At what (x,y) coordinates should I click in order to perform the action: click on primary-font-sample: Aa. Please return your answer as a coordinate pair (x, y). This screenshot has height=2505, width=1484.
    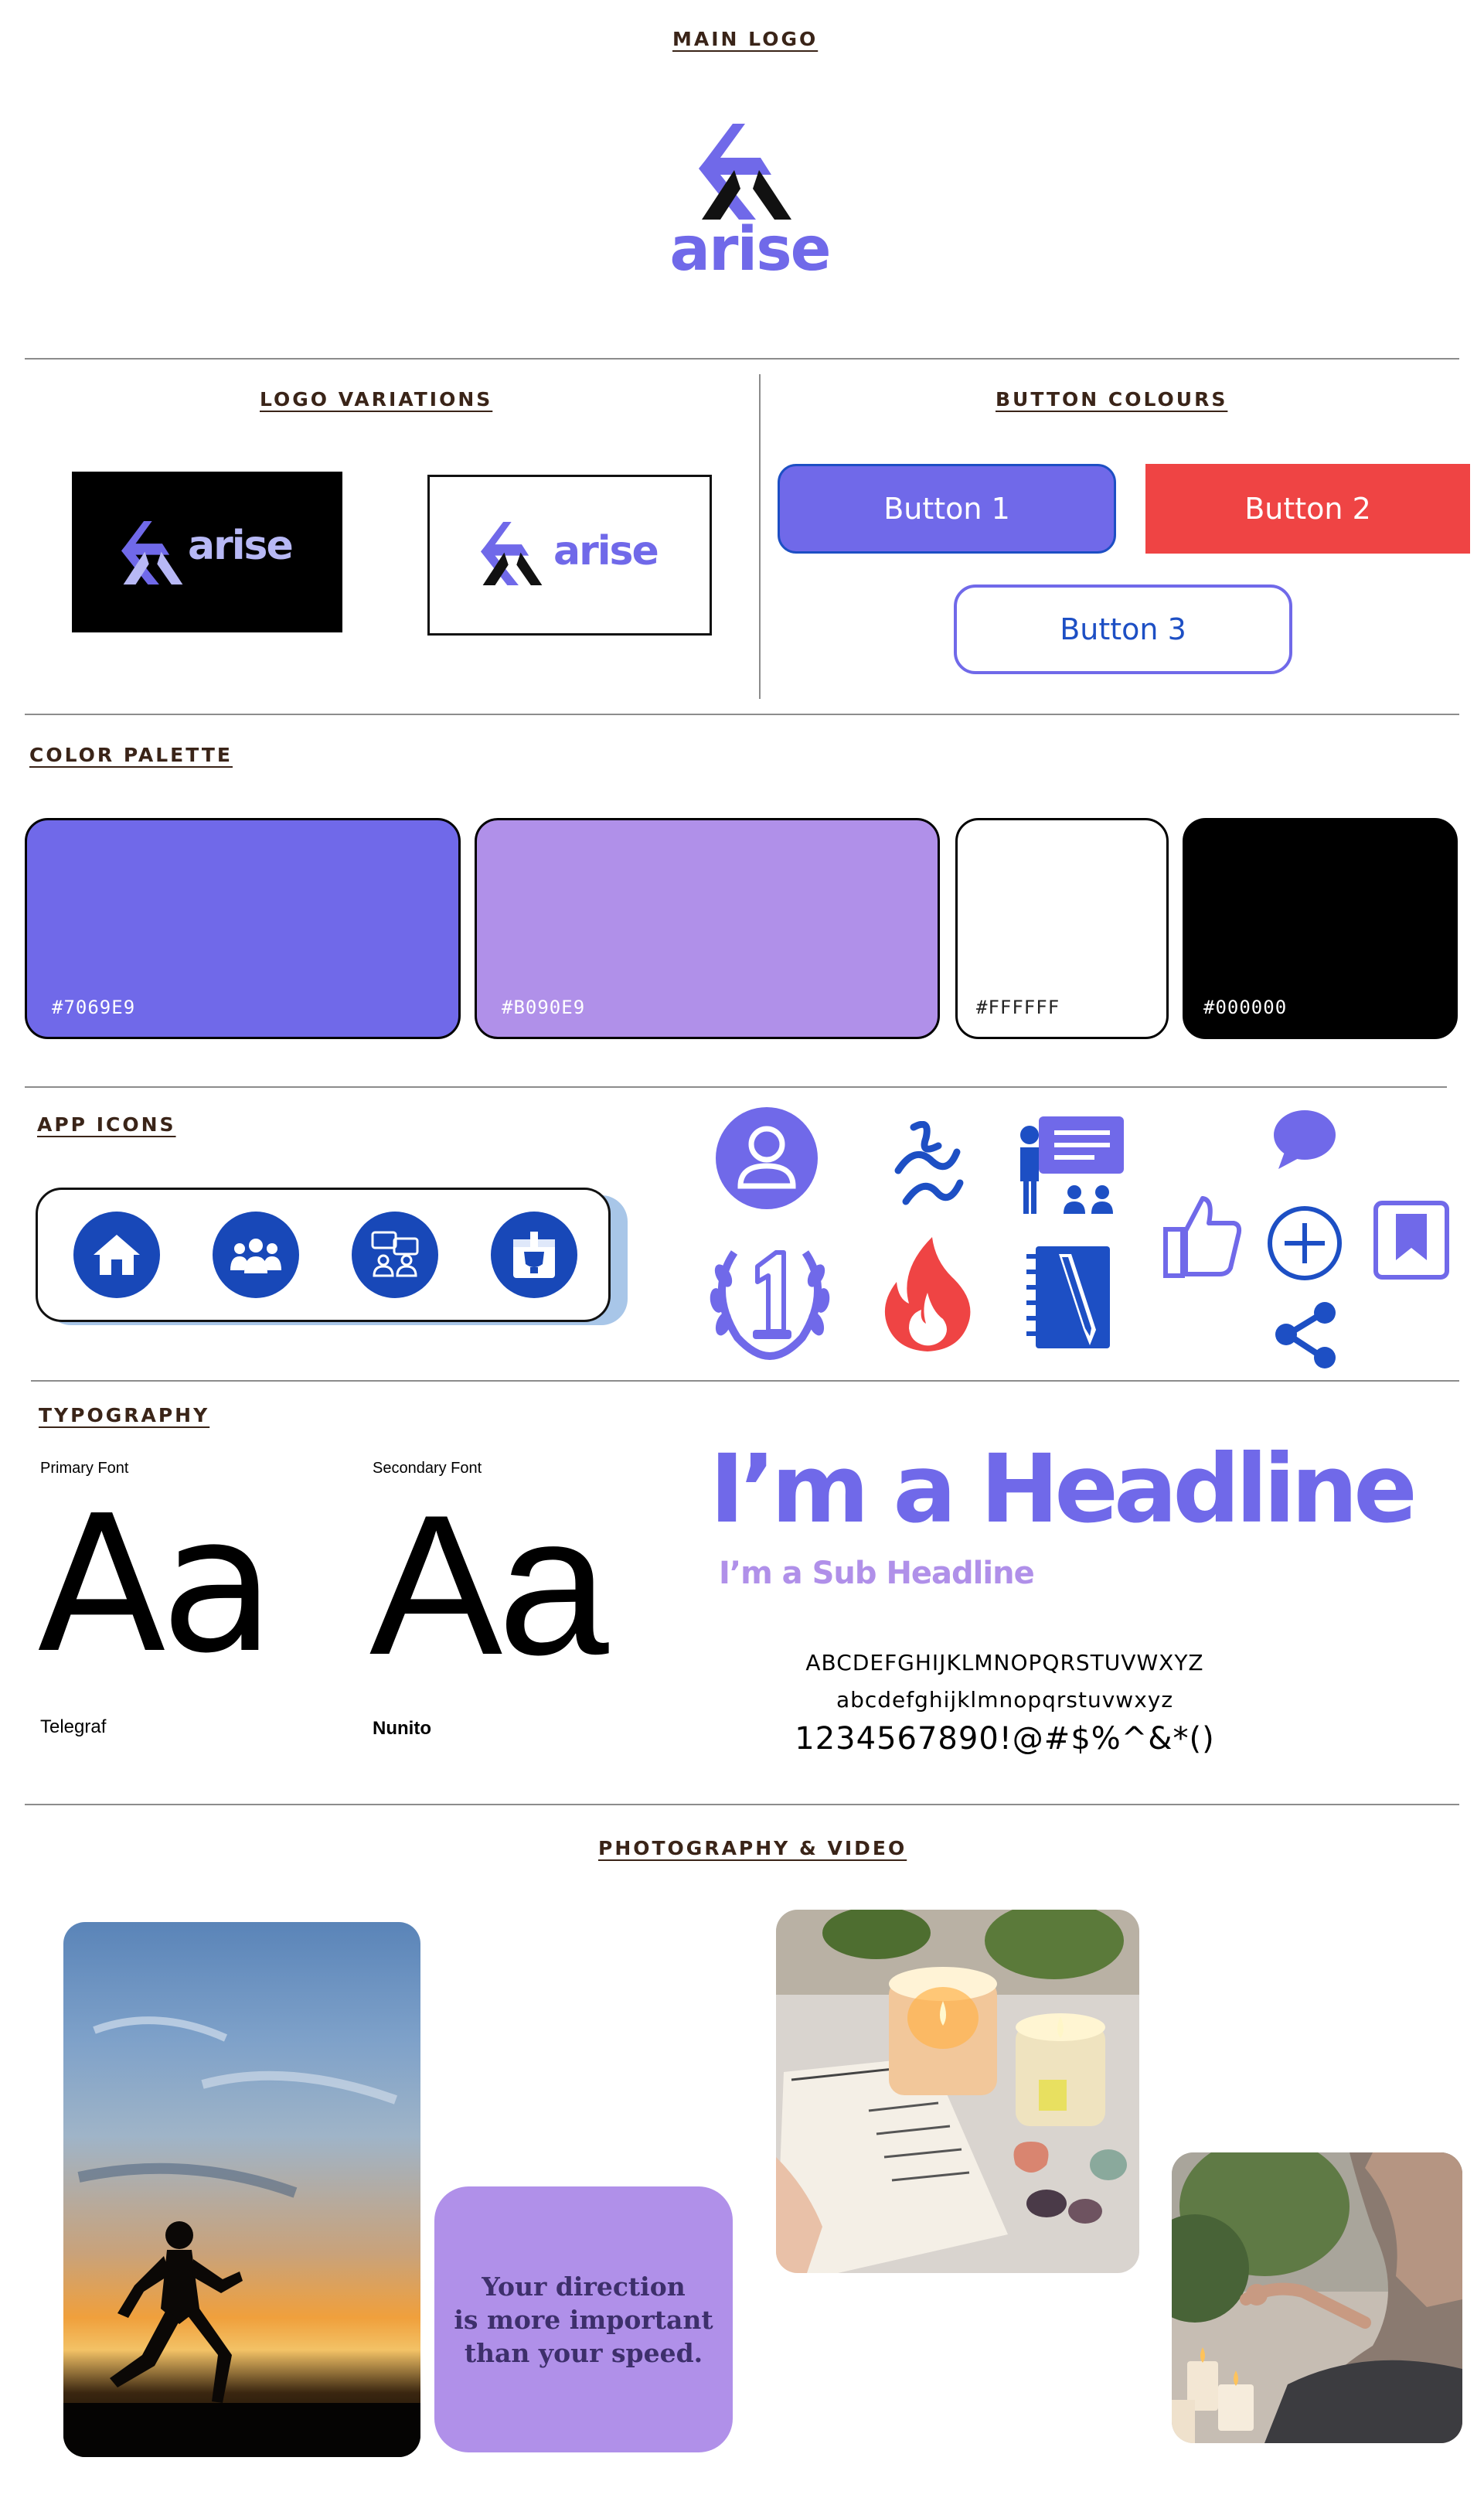
    Looking at the image, I should click on (156, 1585).